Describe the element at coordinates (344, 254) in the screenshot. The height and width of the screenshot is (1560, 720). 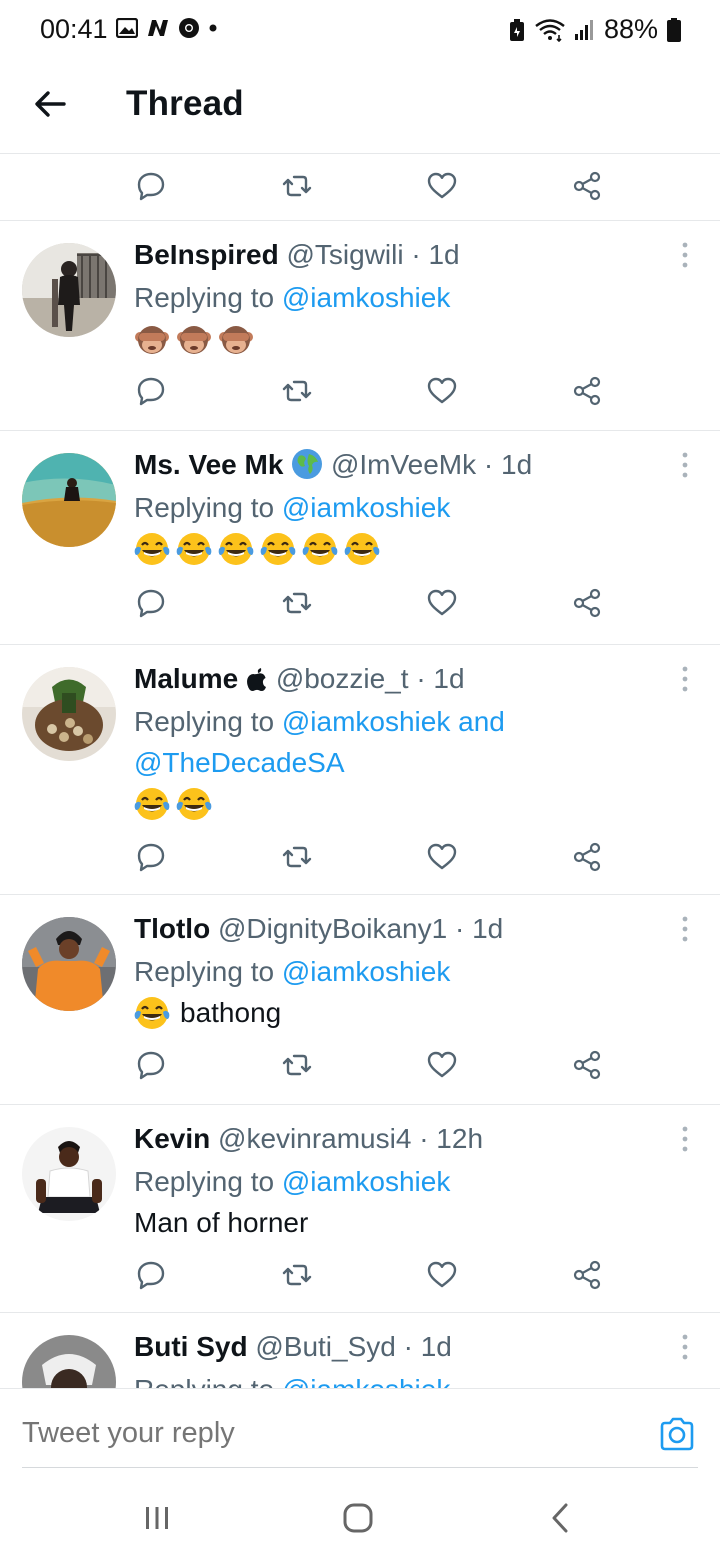
I see `author-handle: @Tsigwili` at that location.